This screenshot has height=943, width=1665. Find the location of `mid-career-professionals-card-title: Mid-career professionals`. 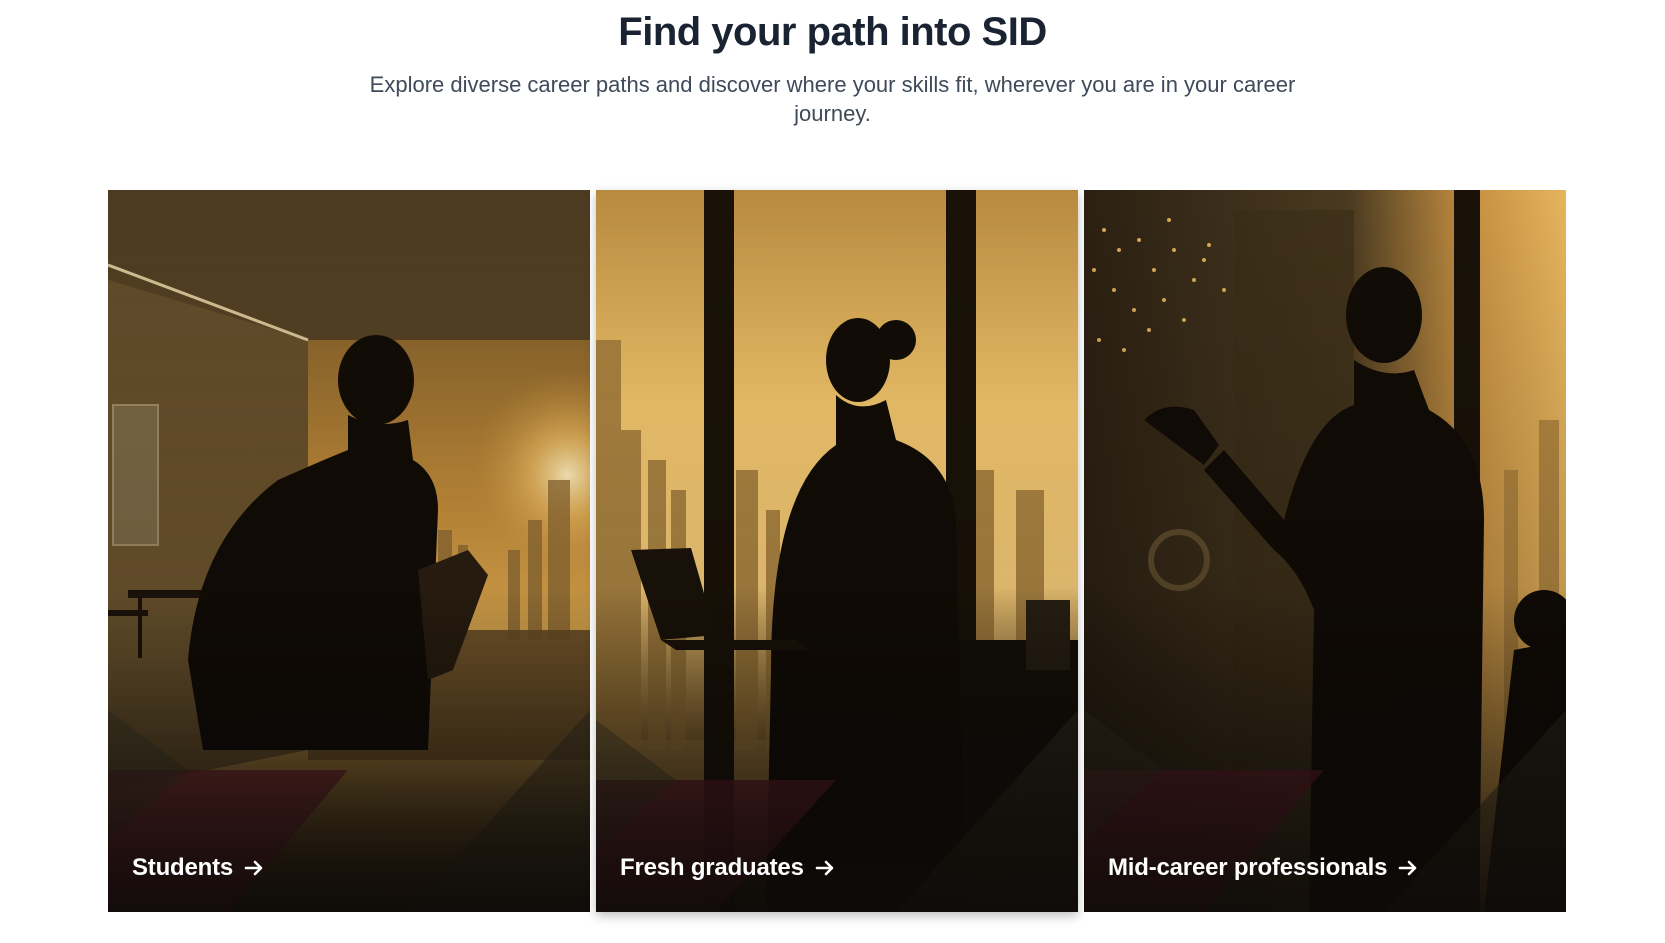

mid-career-professionals-card-title: Mid-career professionals is located at coordinates (1248, 867).